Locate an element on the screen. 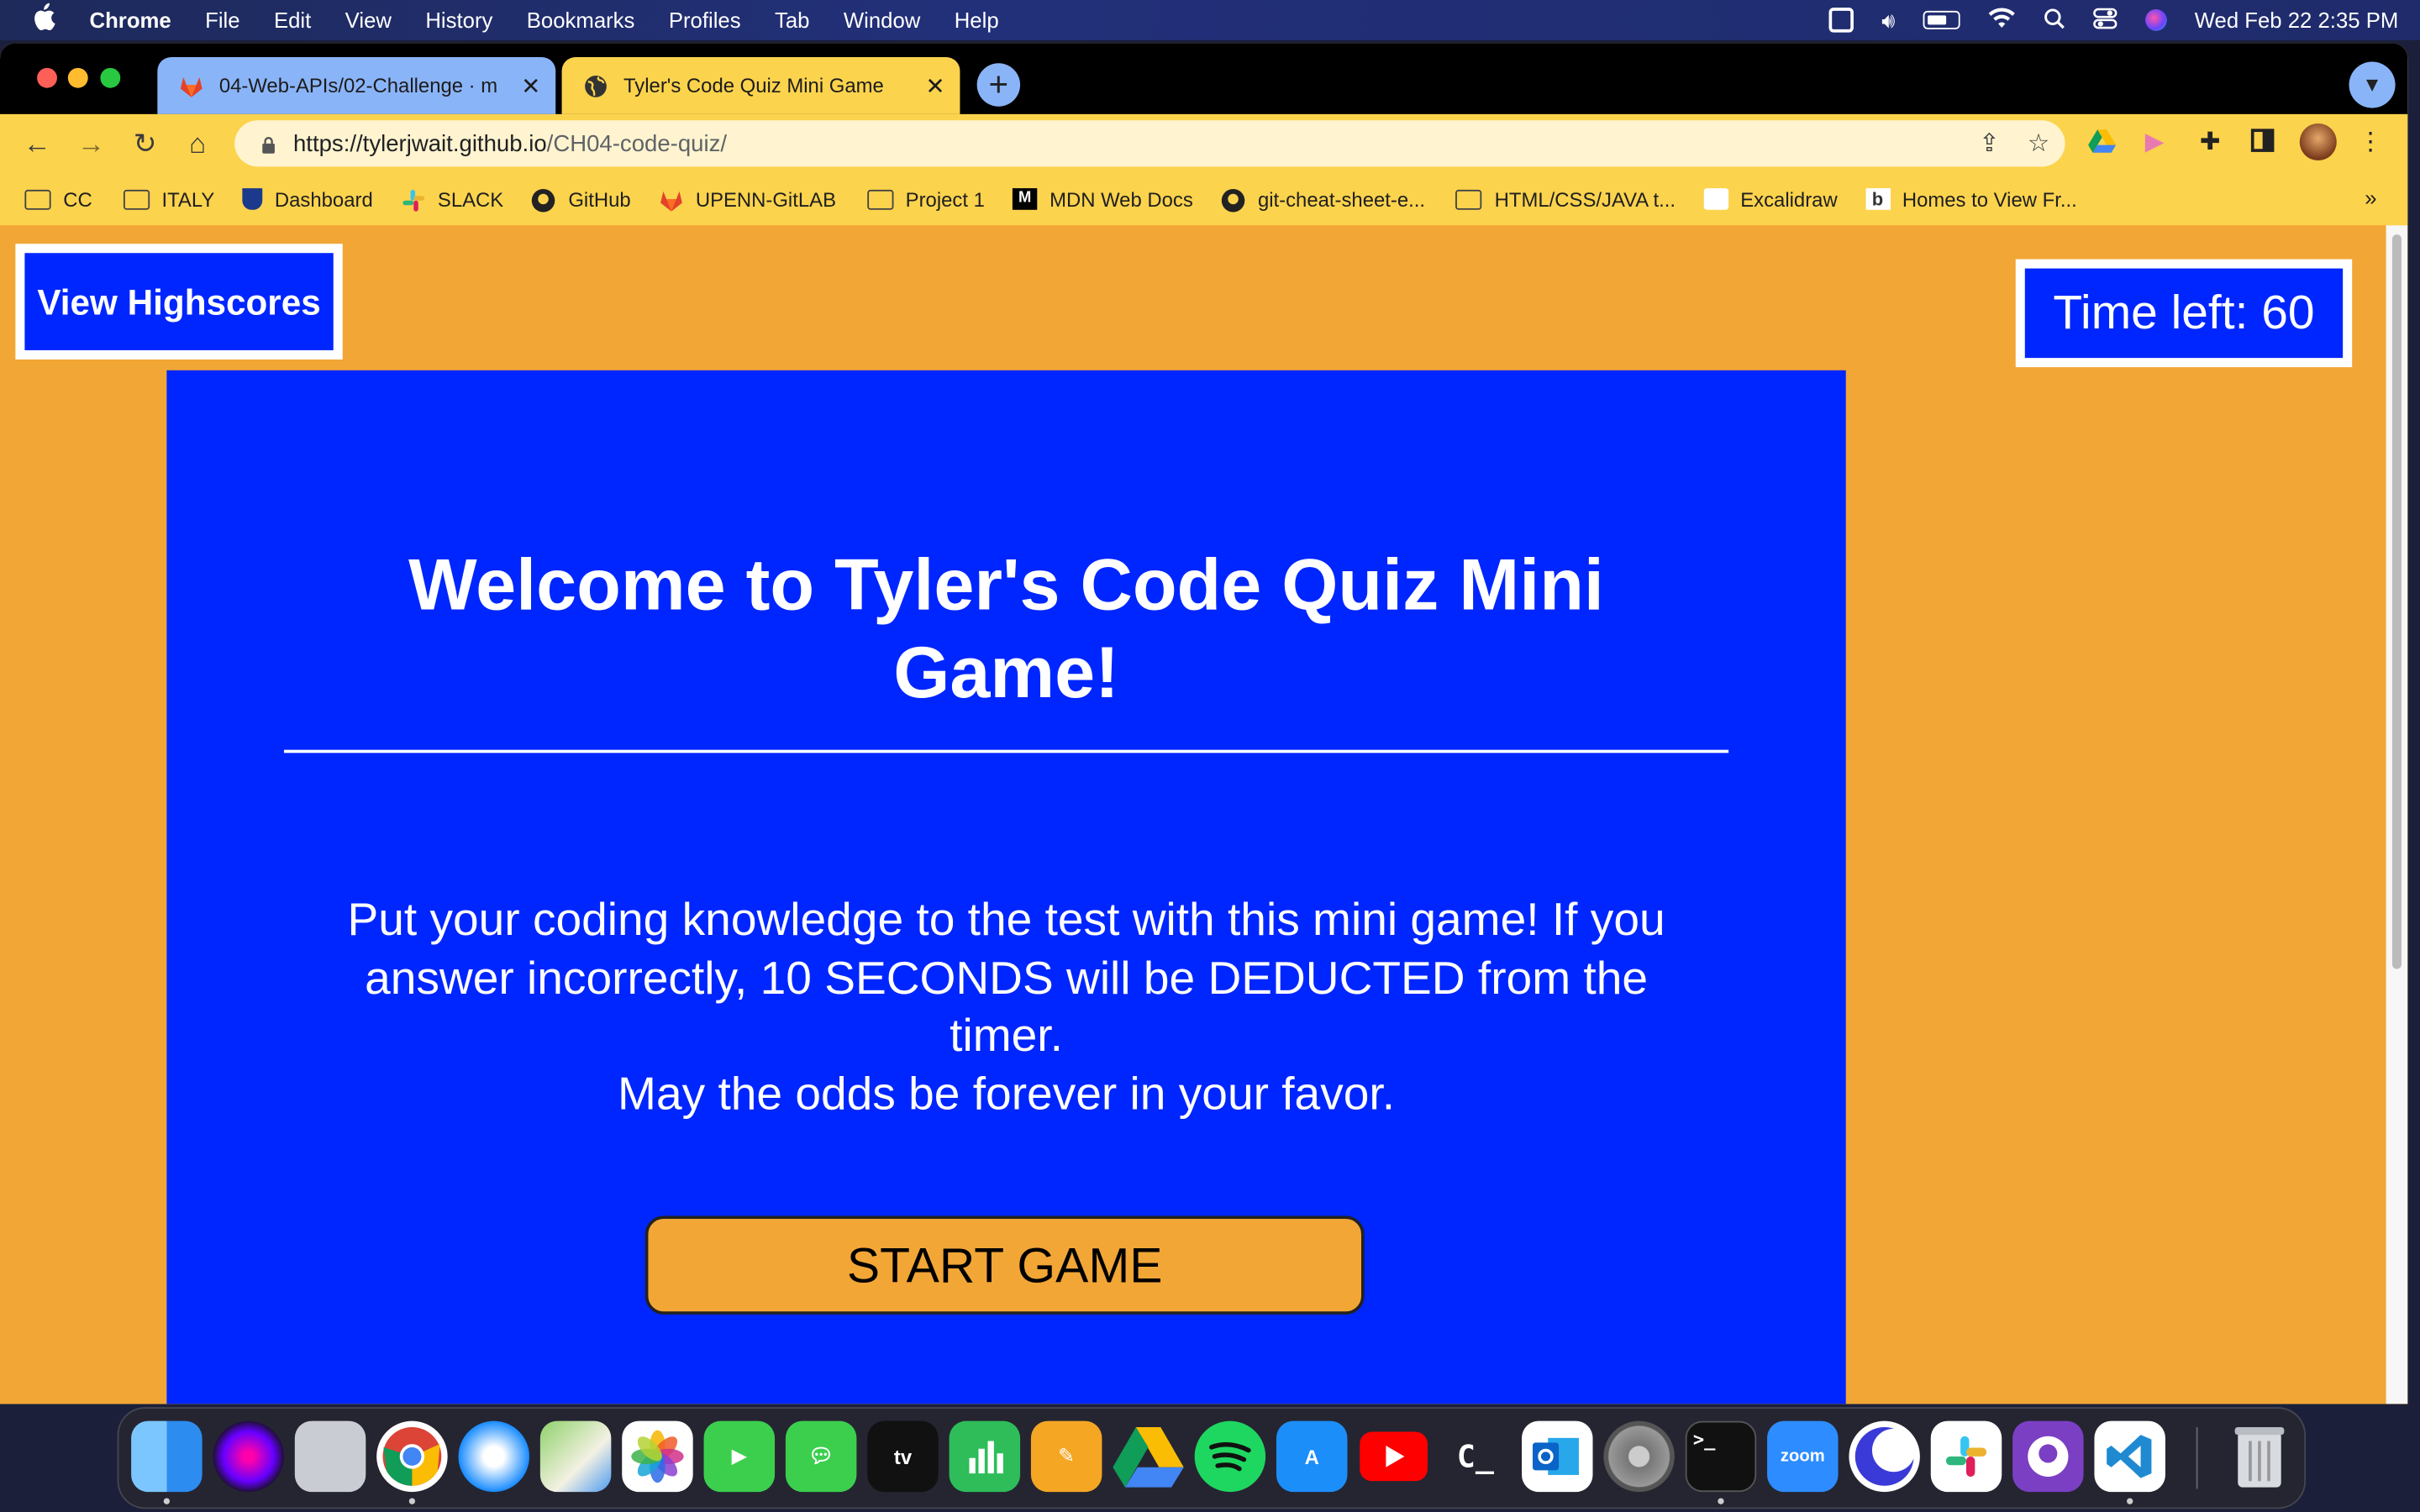  gitlab-icon is located at coordinates (191, 85).